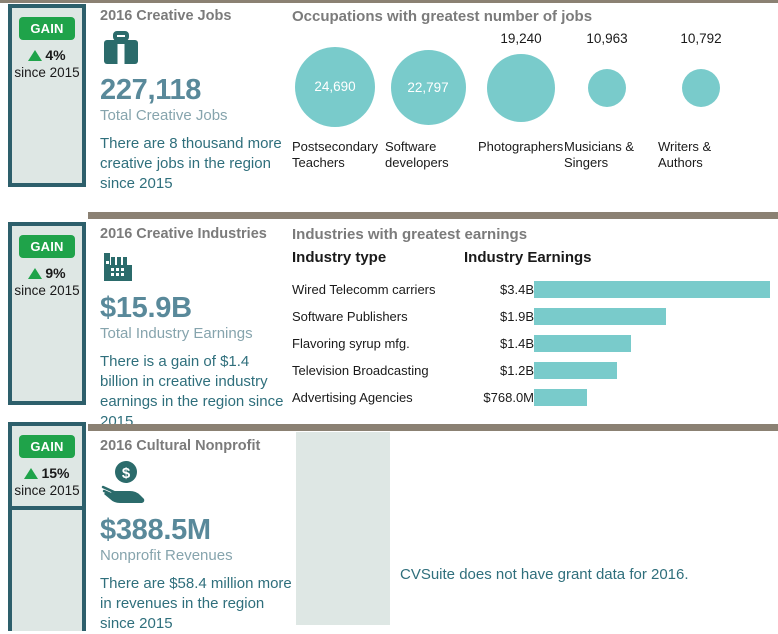 The image size is (778, 634). I want to click on column-header-industry-earnings: Industry Earnings, so click(528, 257).